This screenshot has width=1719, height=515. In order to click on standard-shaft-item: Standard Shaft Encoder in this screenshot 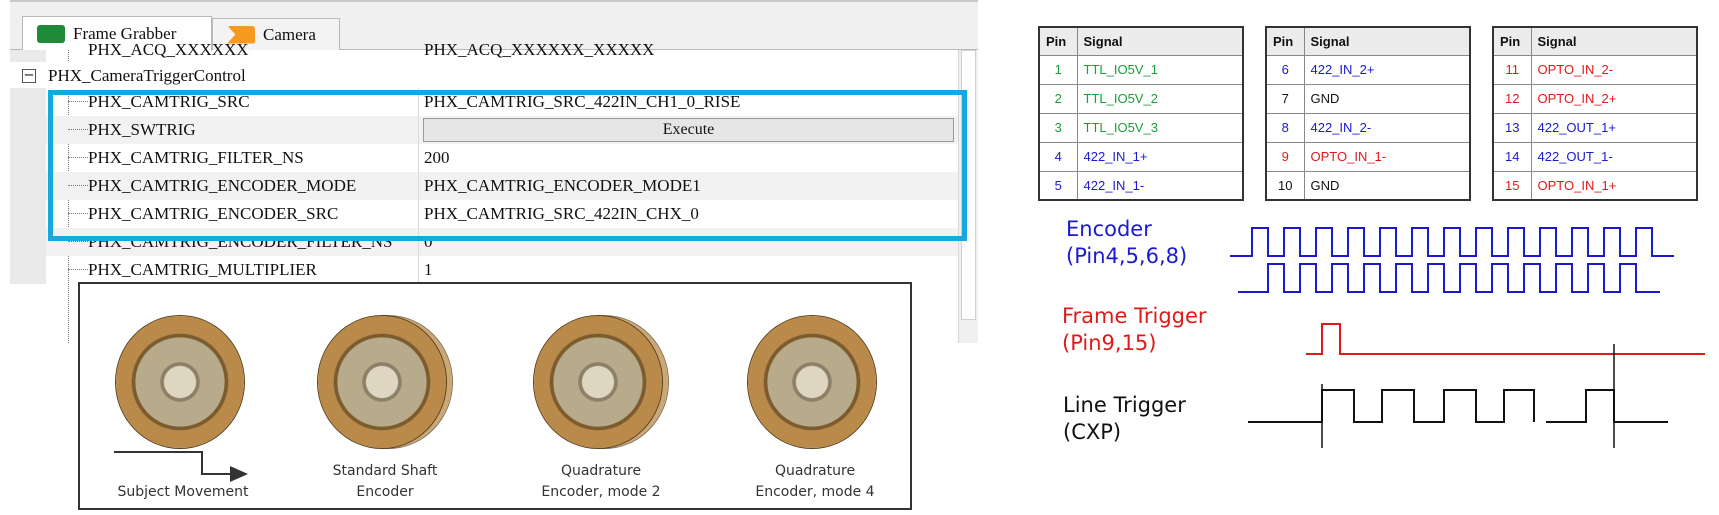, I will do `click(385, 398)`.